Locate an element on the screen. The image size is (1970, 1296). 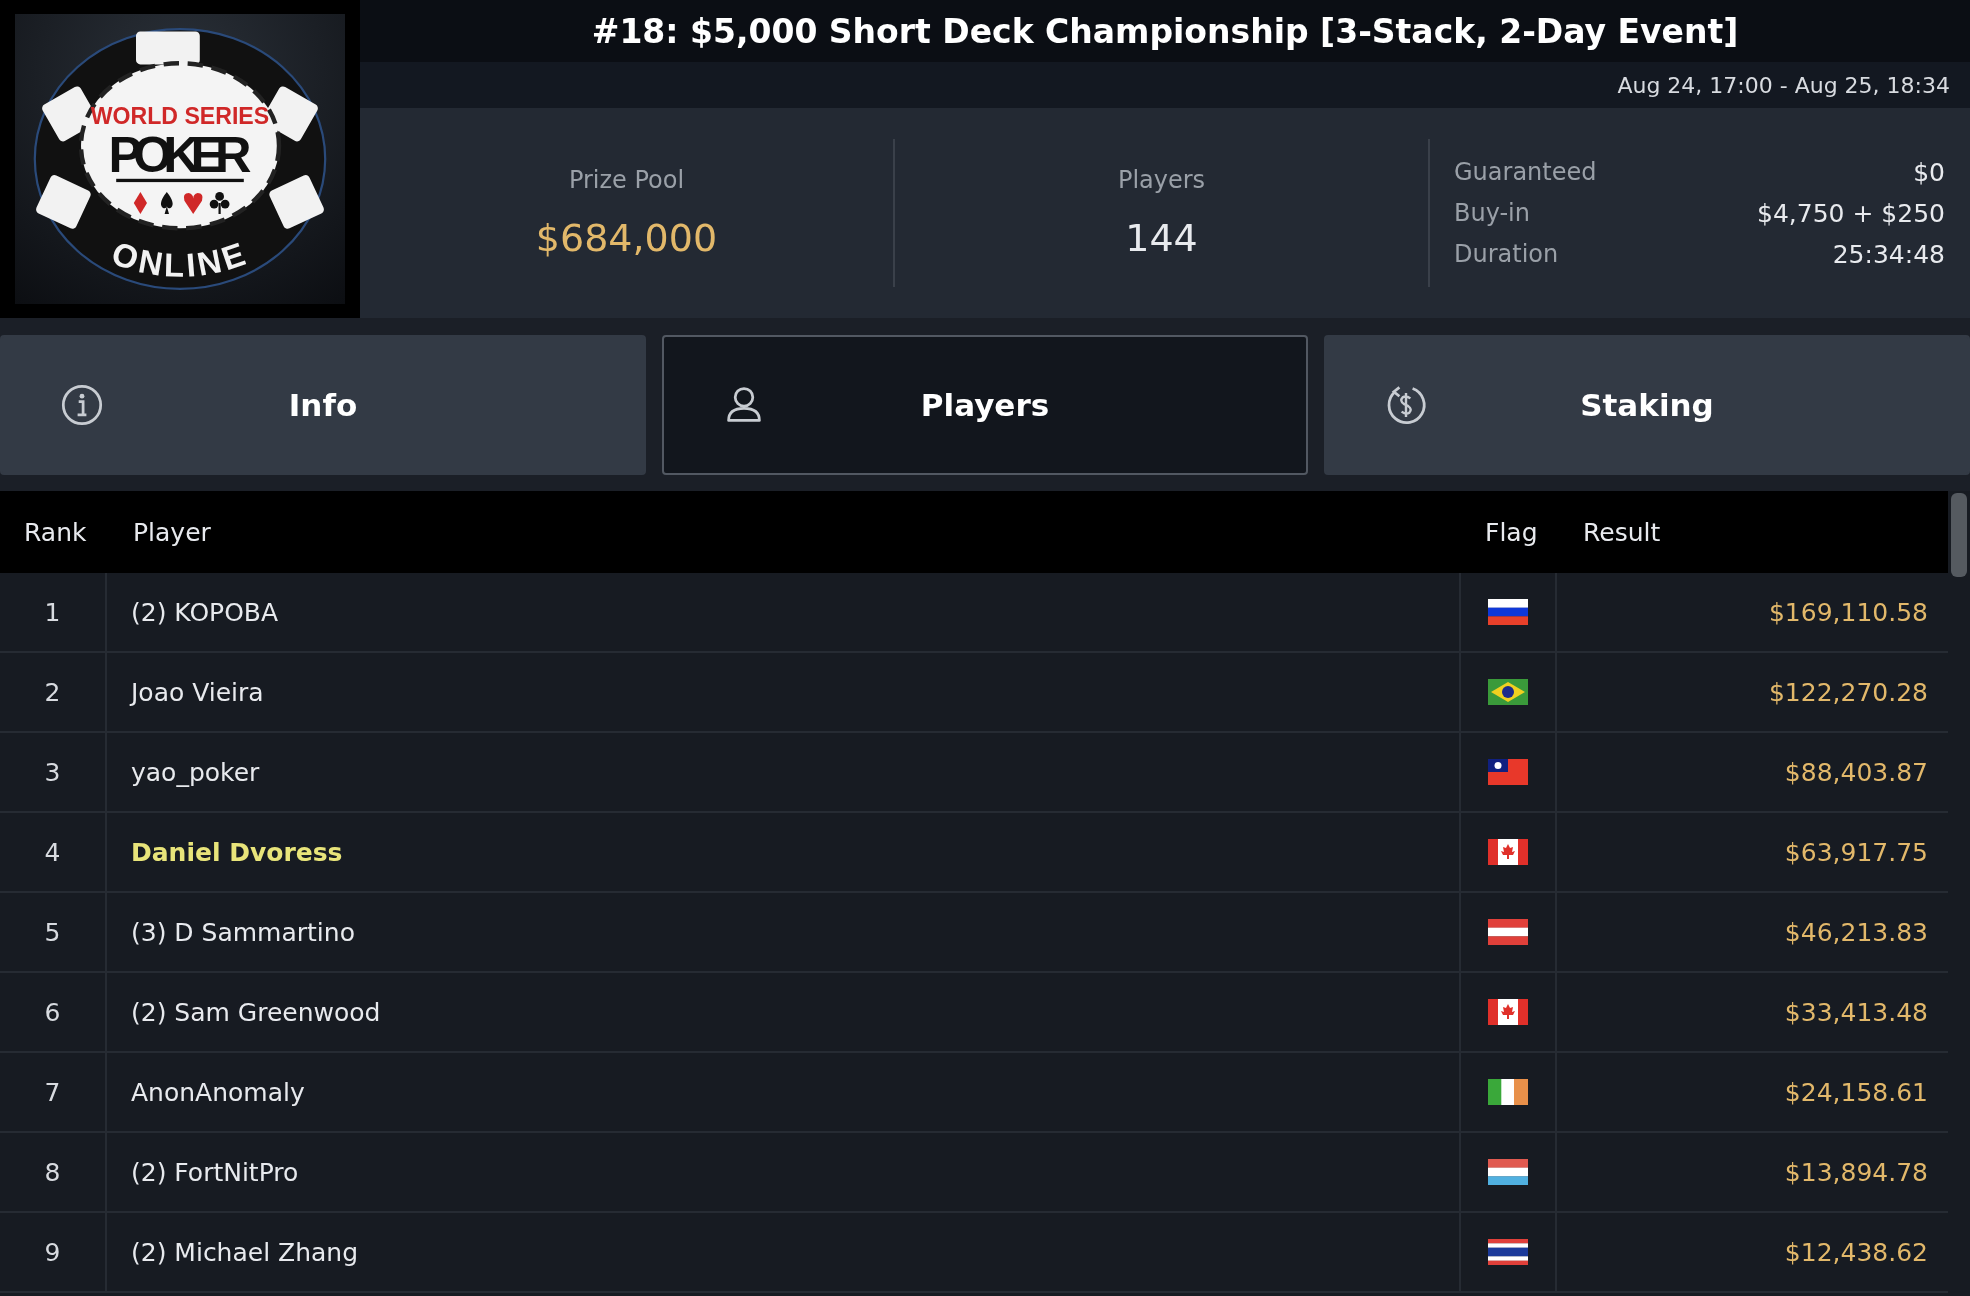
rank-cell: 4 is located at coordinates (52, 852).